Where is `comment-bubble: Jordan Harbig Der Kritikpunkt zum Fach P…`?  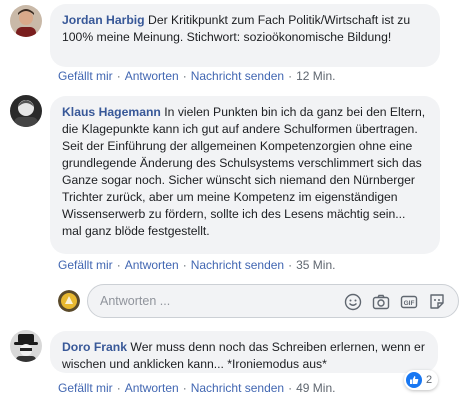 comment-bubble: Jordan Harbig Der Kritikpunkt zum Fach P… is located at coordinates (245, 35).